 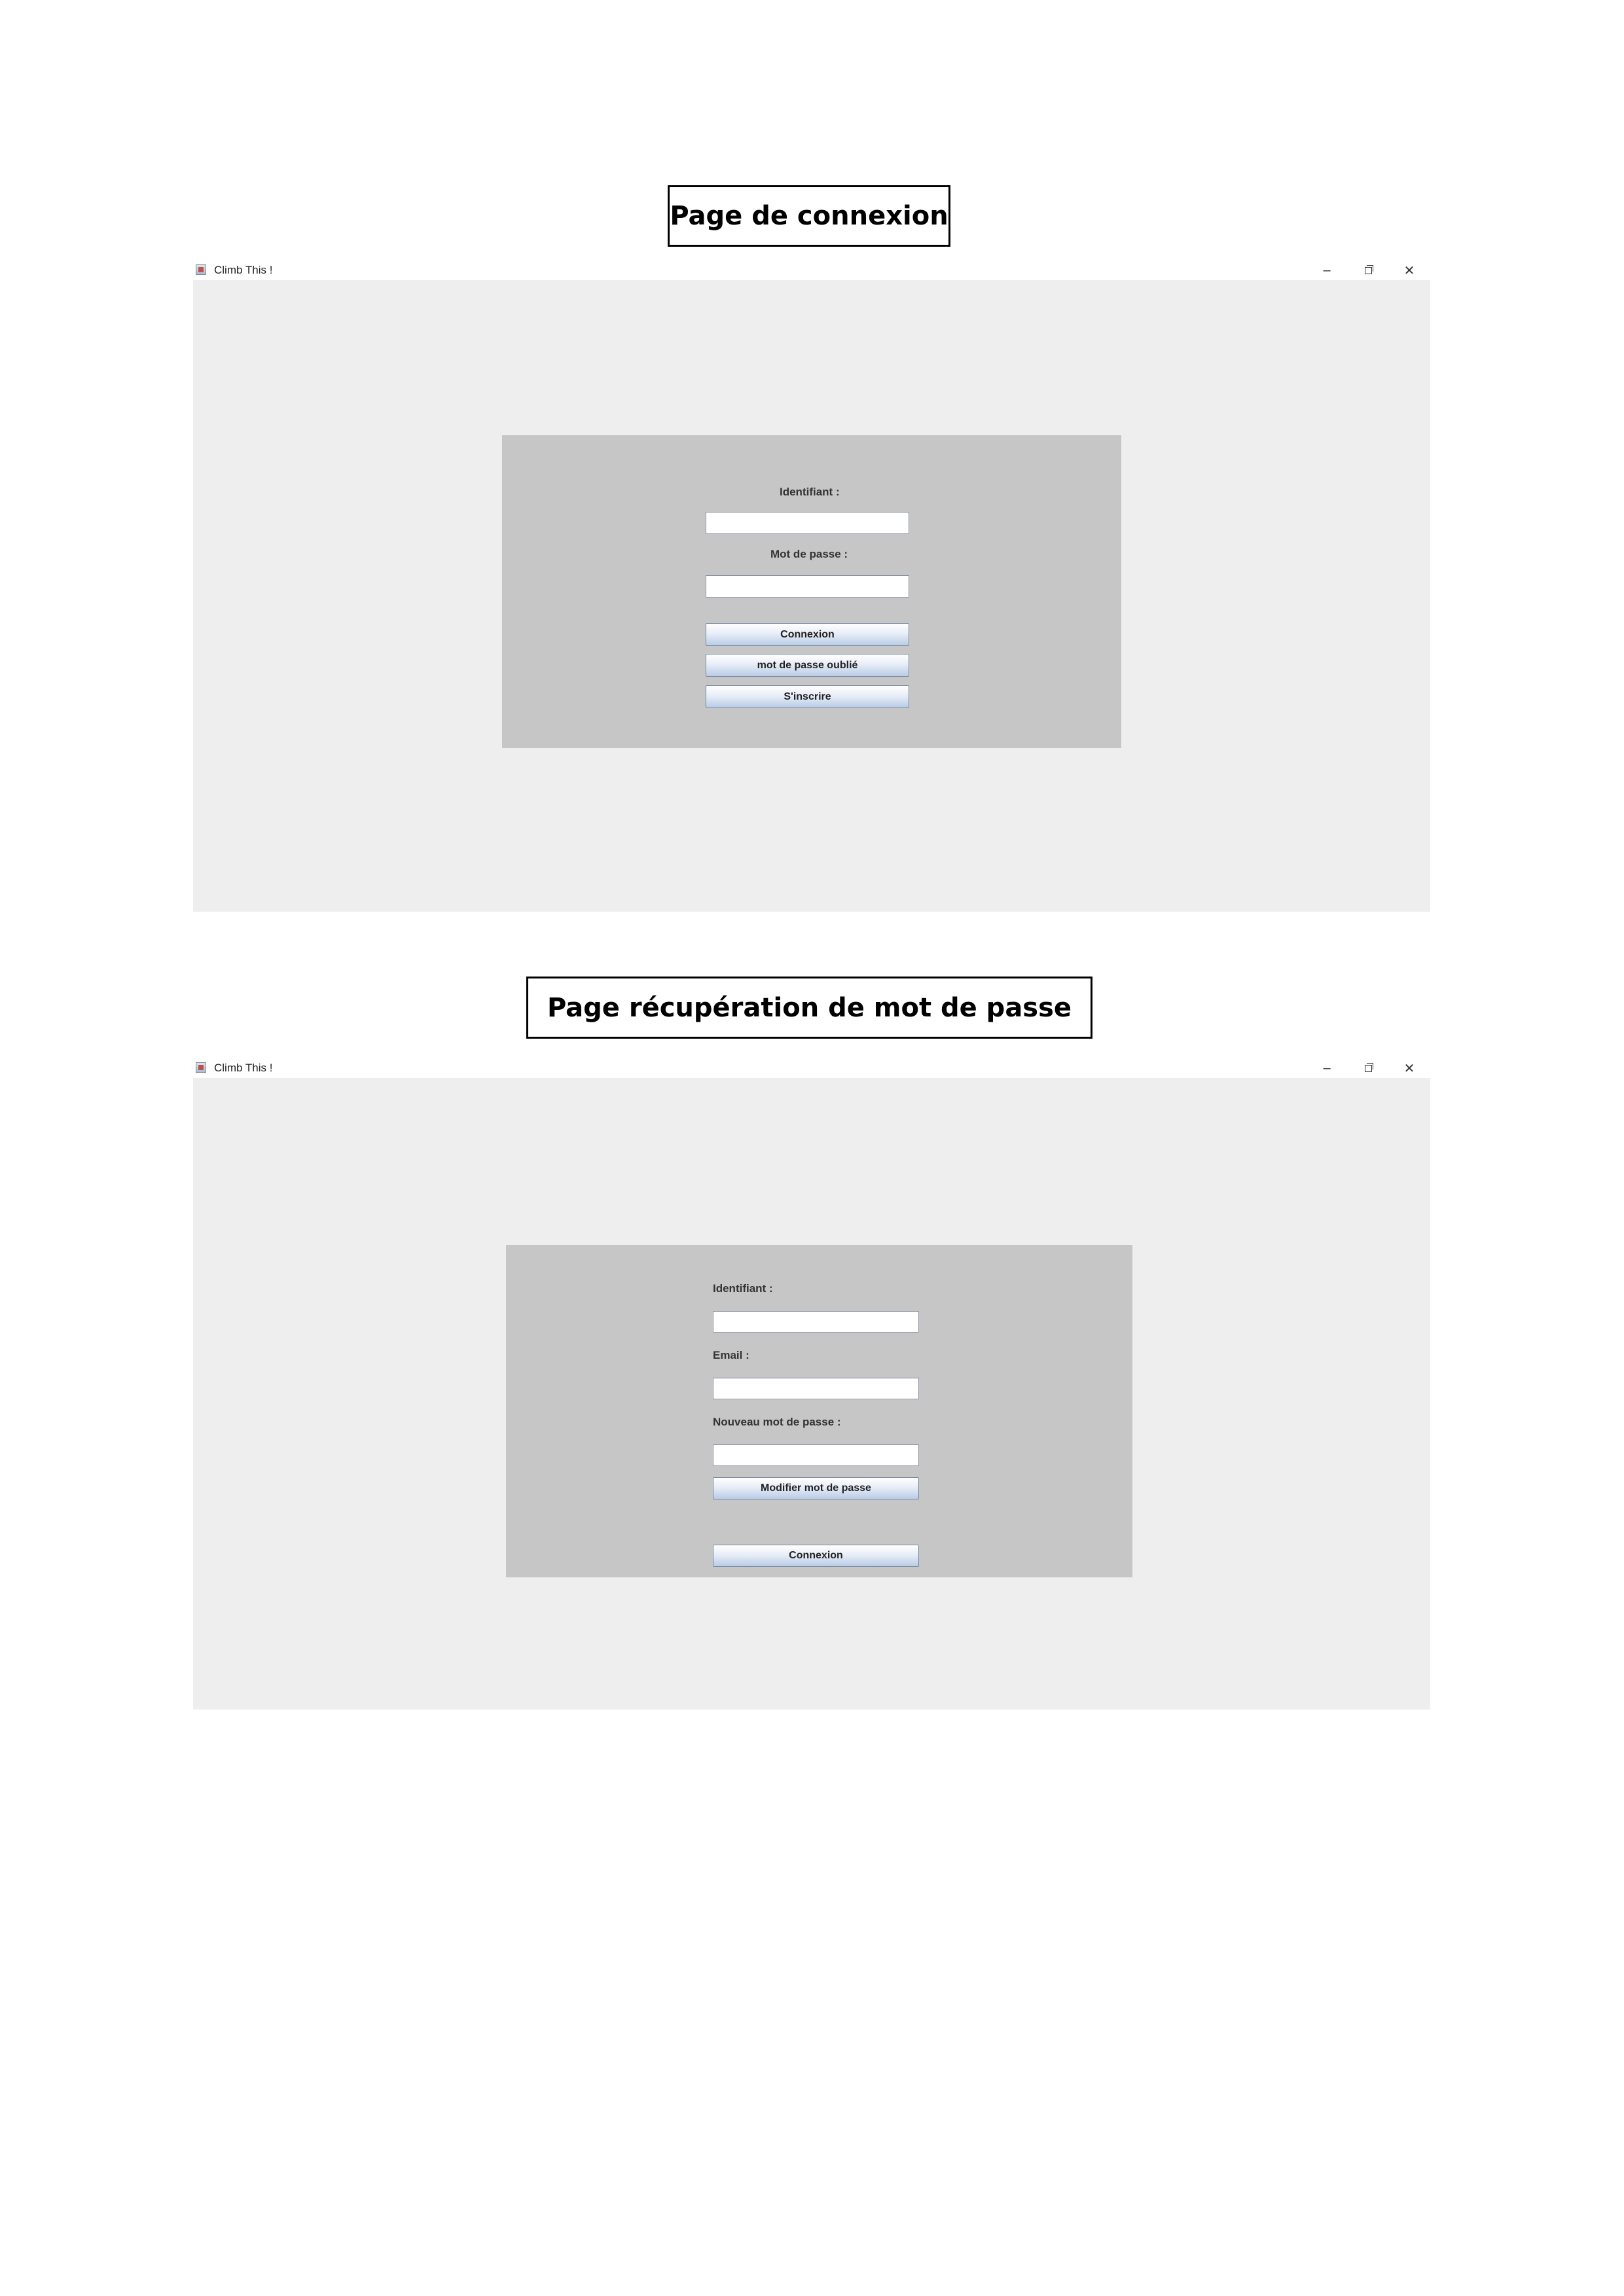 What do you see at coordinates (807, 696) in the screenshot?
I see `signup-button: S'inscrire` at bounding box center [807, 696].